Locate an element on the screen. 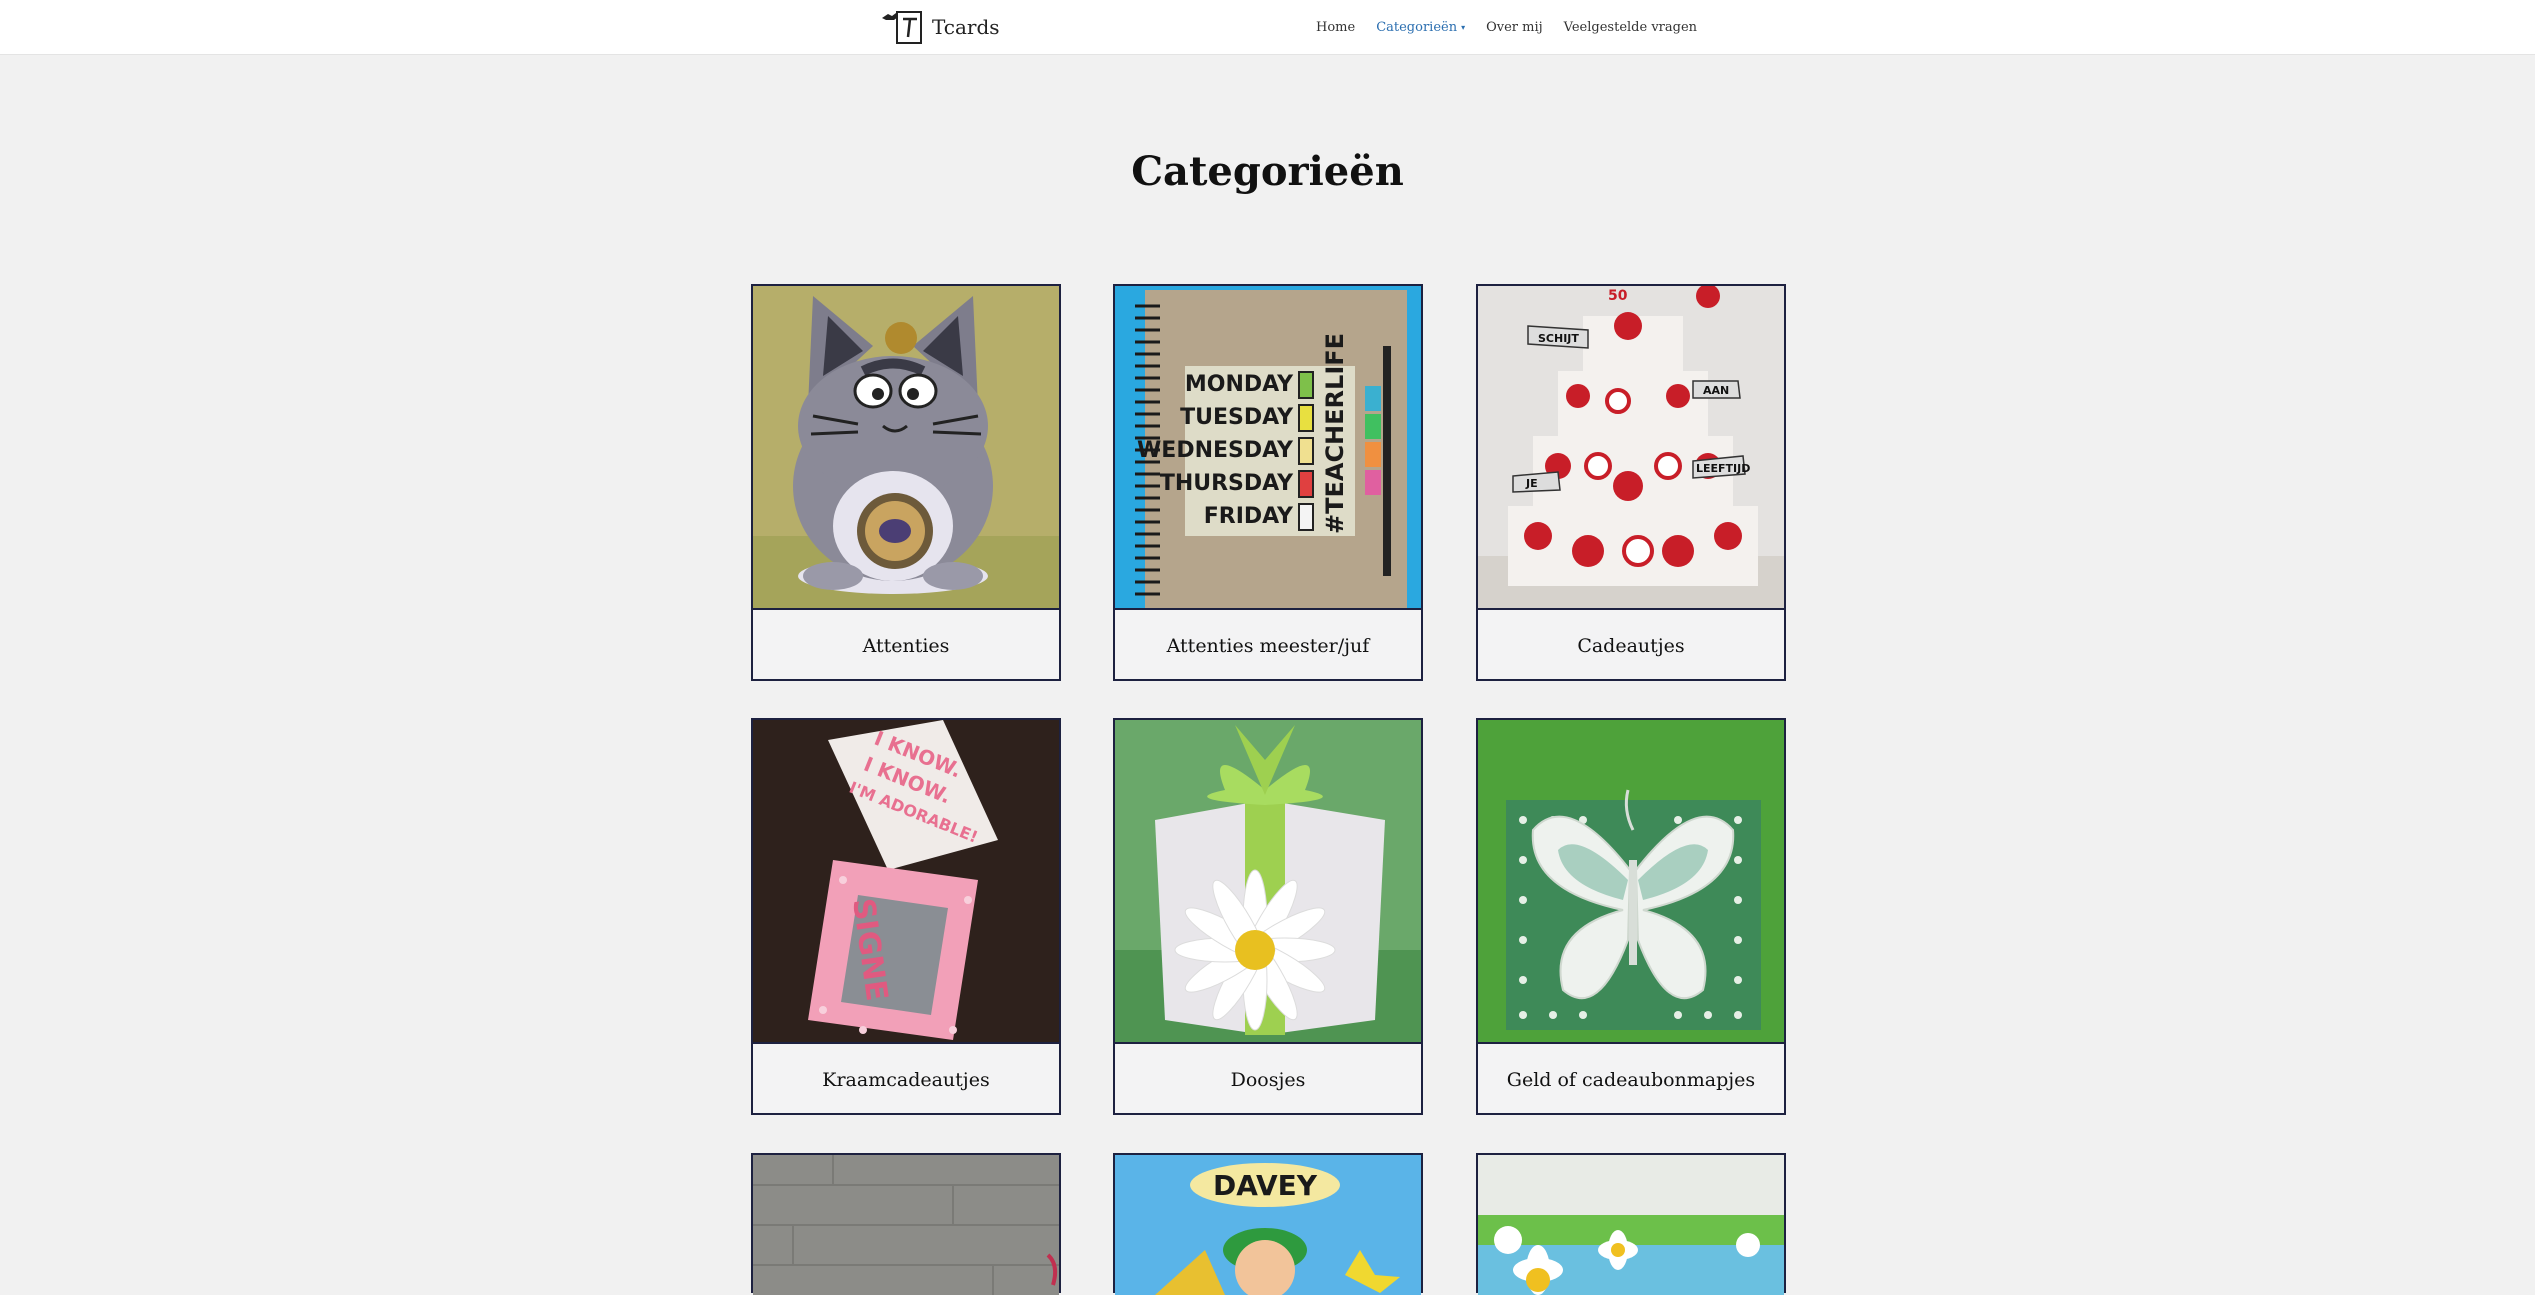 This screenshot has height=1295, width=2535. brand: Tcards is located at coordinates (940, 27).